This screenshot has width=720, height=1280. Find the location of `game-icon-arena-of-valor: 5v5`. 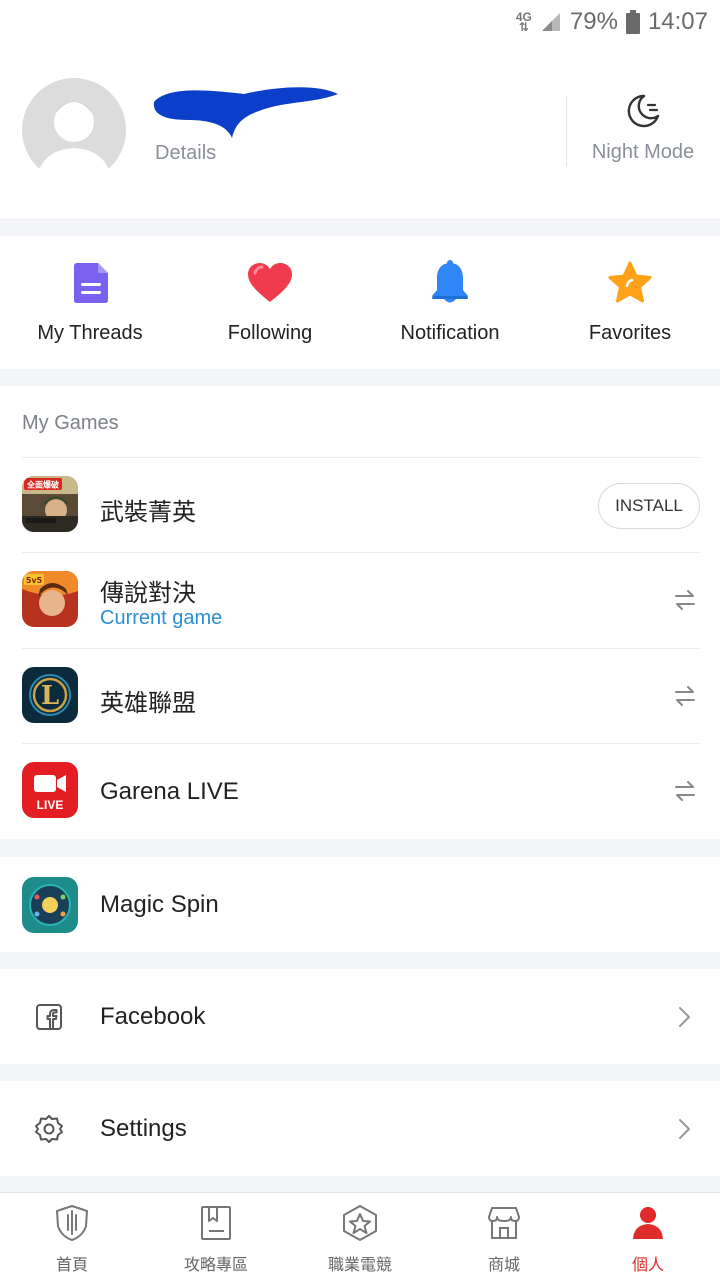

game-icon-arena-of-valor: 5v5 is located at coordinates (50, 599).